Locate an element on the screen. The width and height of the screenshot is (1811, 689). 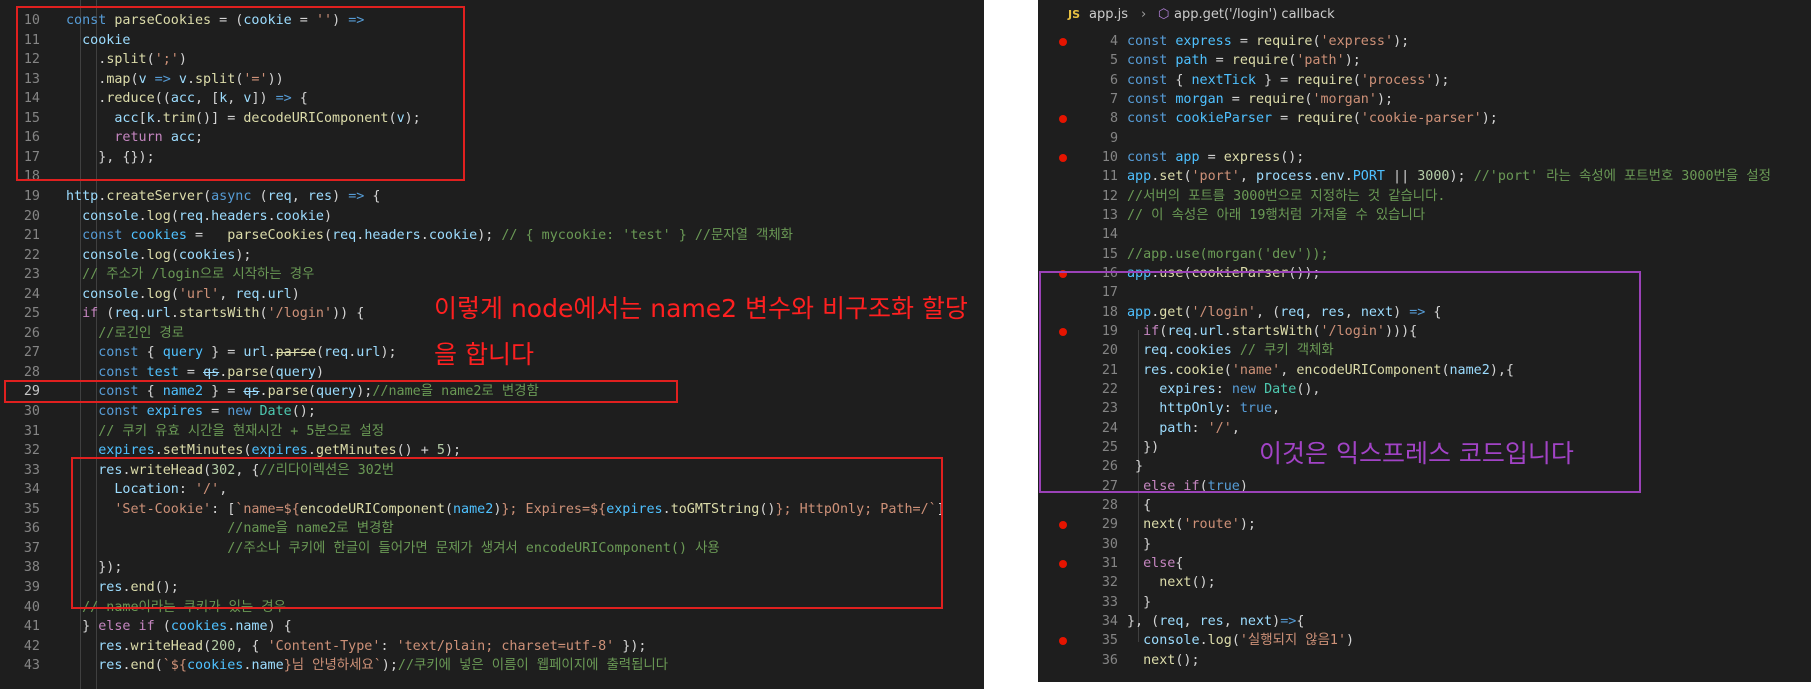
line-number: 6 is located at coordinates (1113, 80).